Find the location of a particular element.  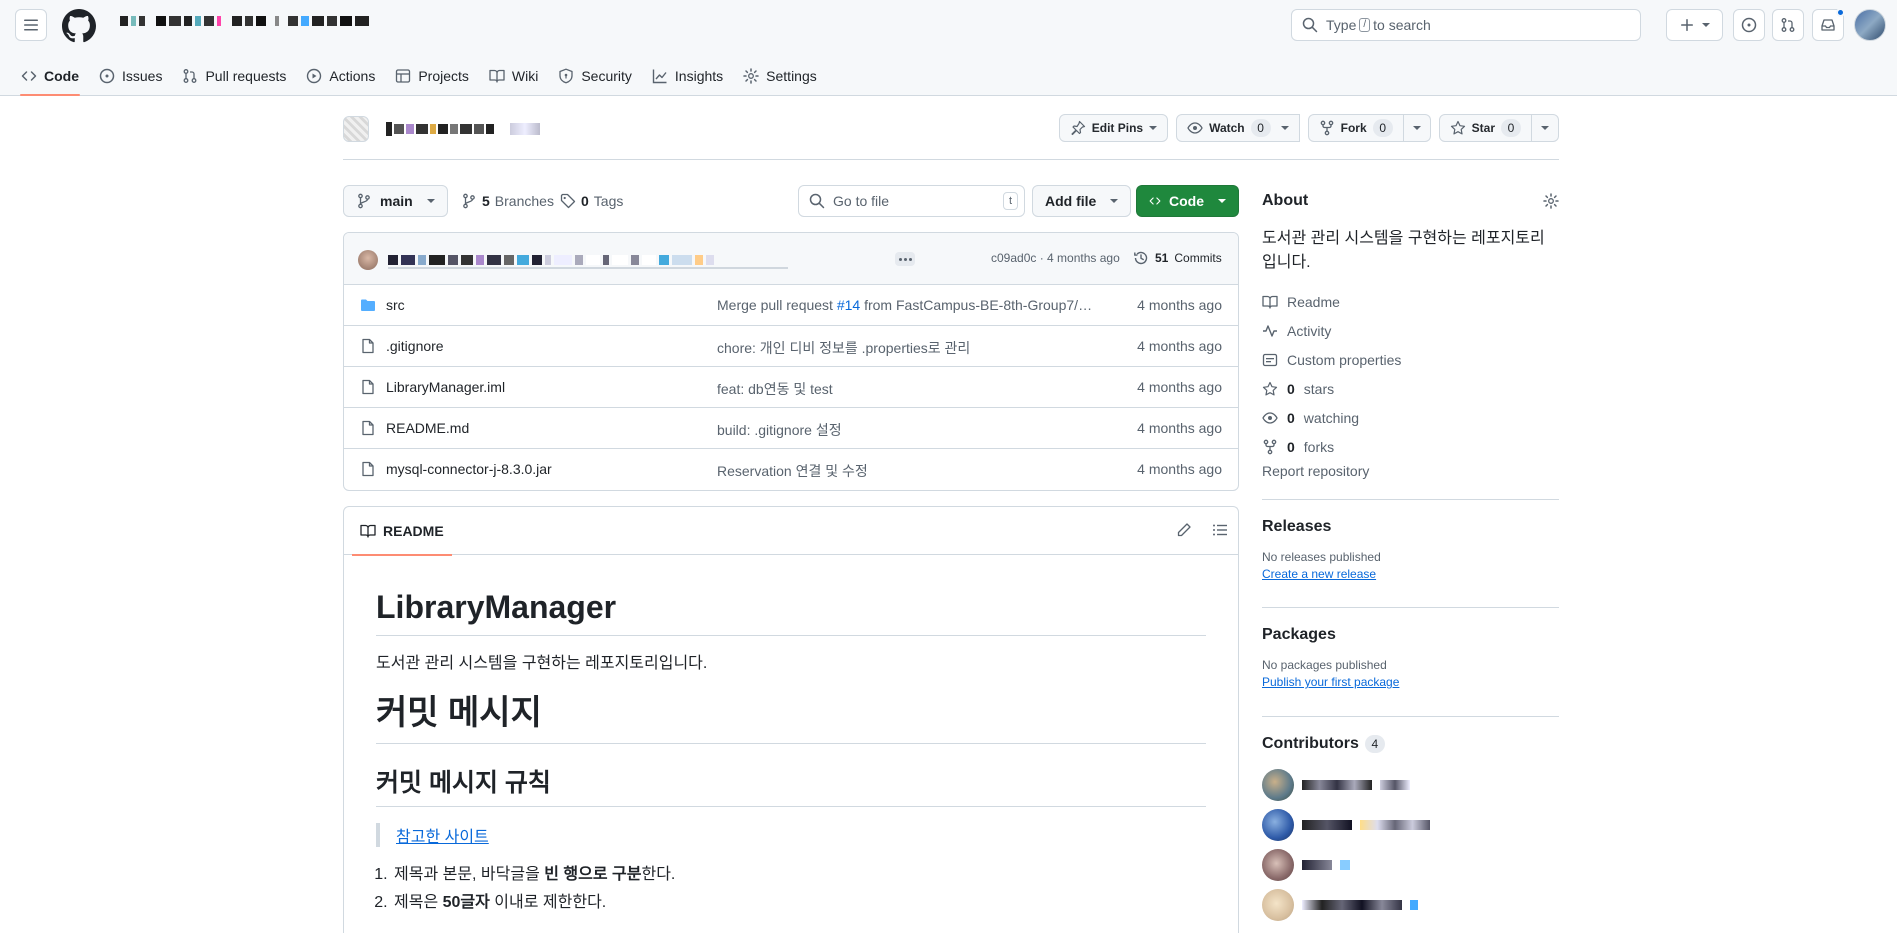

file-commit-message: feat: db연동 및 test is located at coordinates (907, 389).